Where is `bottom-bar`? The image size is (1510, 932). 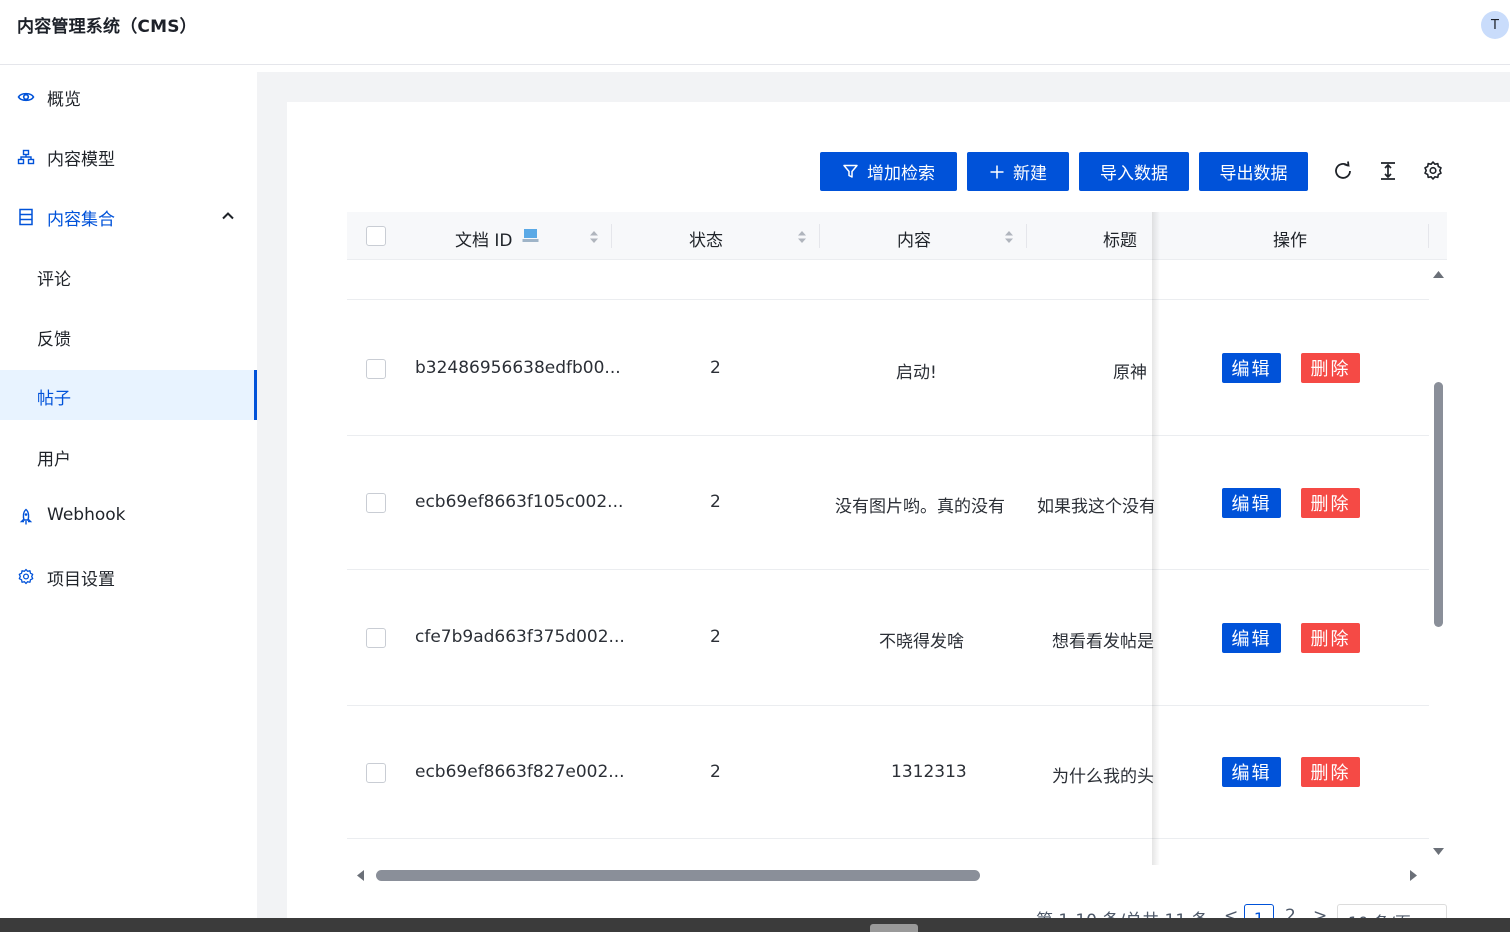 bottom-bar is located at coordinates (755, 925).